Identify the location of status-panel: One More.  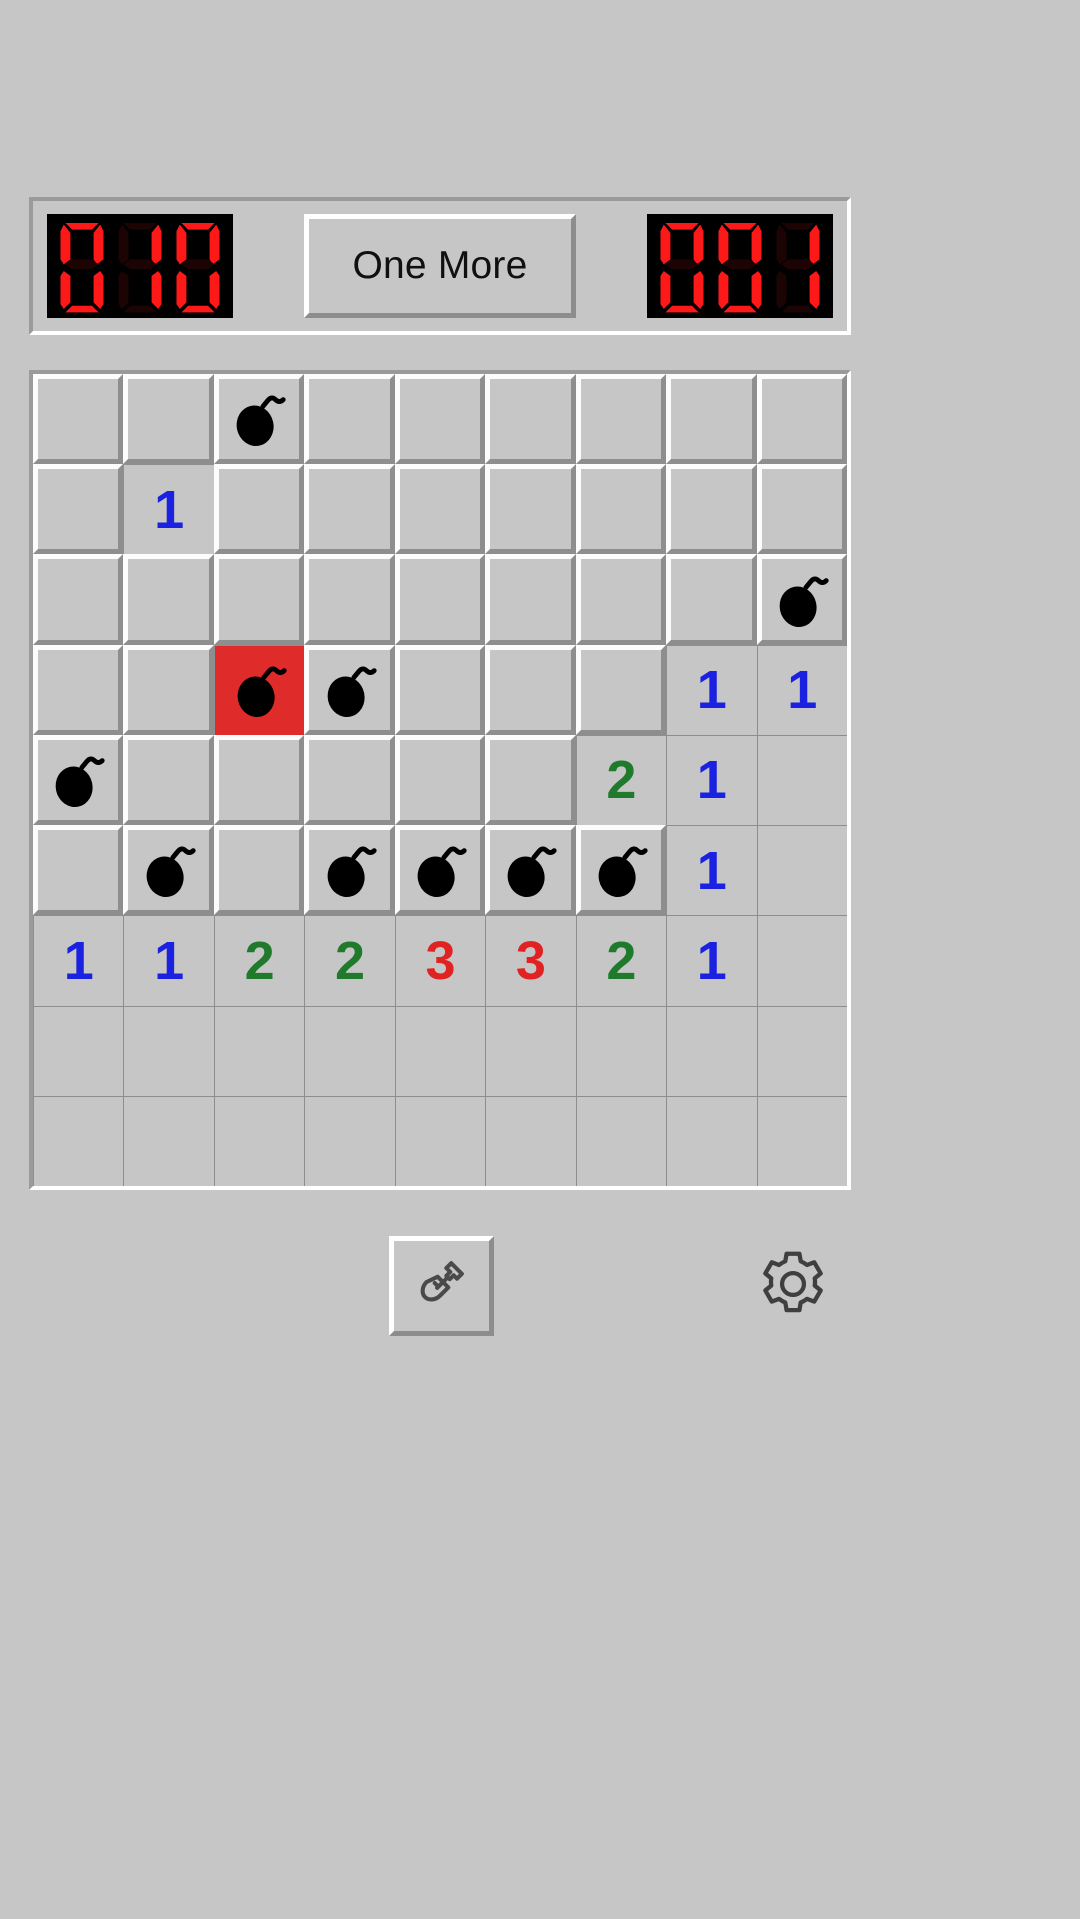
(440, 266).